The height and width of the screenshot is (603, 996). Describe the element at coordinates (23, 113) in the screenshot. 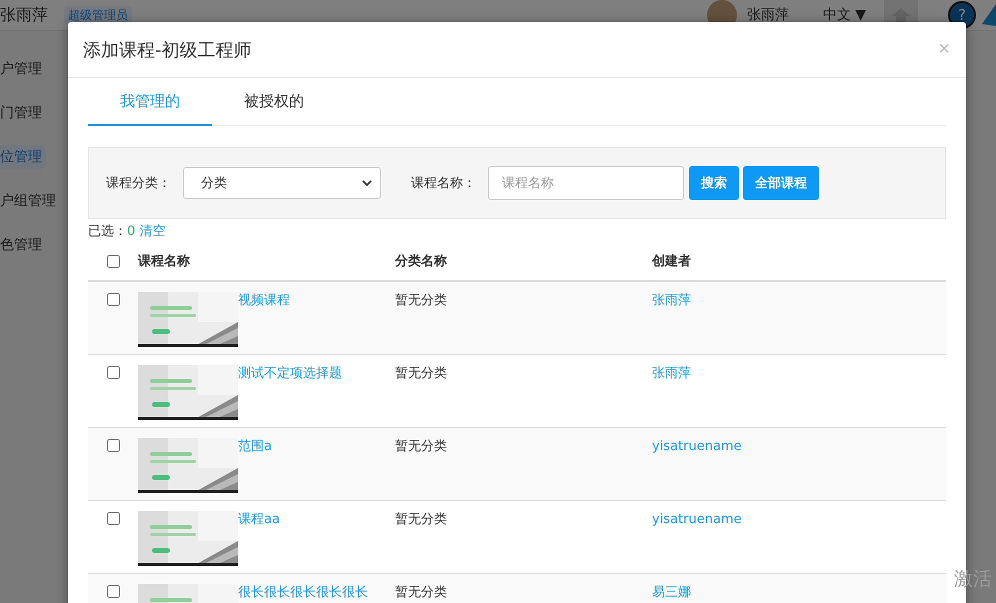

I see `sidebar-item: 门管理` at that location.